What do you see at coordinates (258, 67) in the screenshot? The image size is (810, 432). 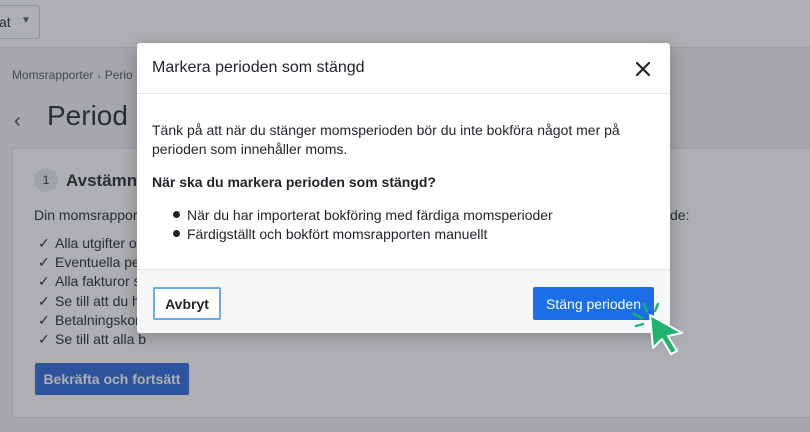 I see `dialog-title: Markera perioden som stängd` at bounding box center [258, 67].